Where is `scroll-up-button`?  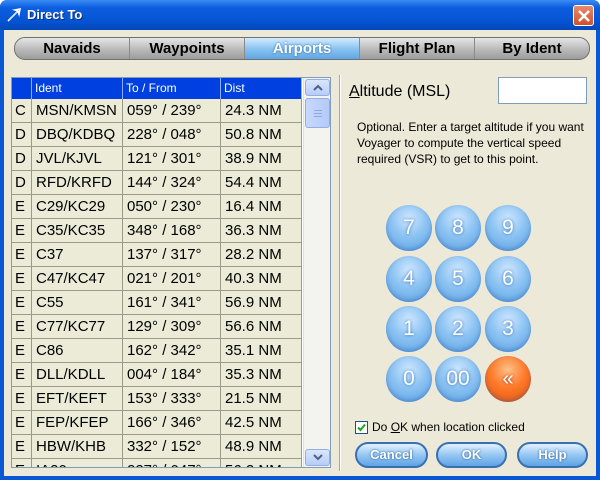 scroll-up-button is located at coordinates (317, 87).